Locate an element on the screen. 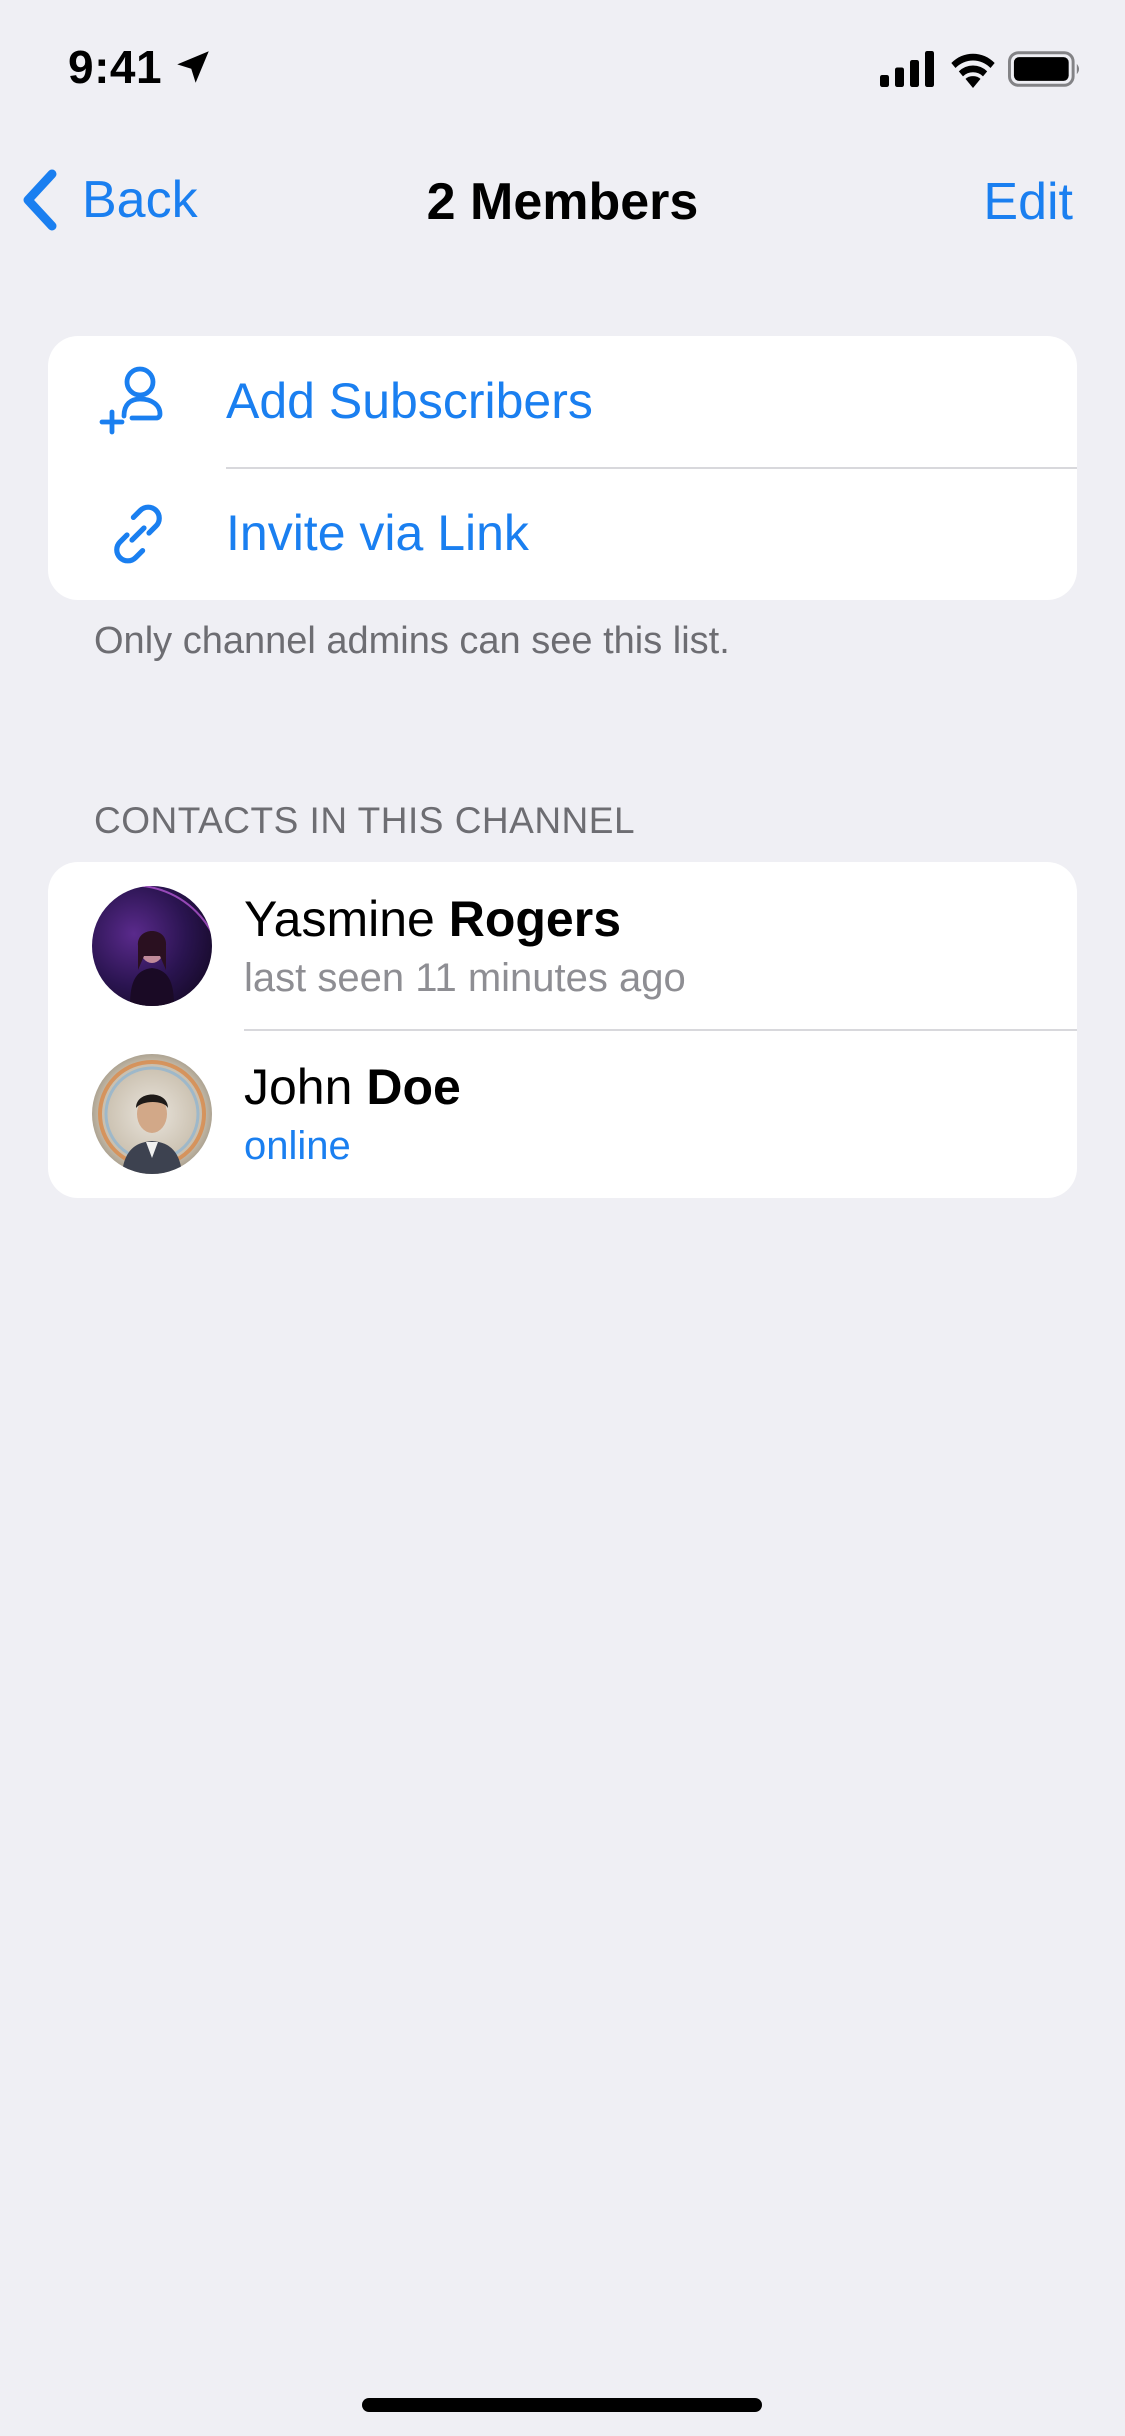 The image size is (1125, 2436). status-bar: 9:41 is located at coordinates (562, 66).